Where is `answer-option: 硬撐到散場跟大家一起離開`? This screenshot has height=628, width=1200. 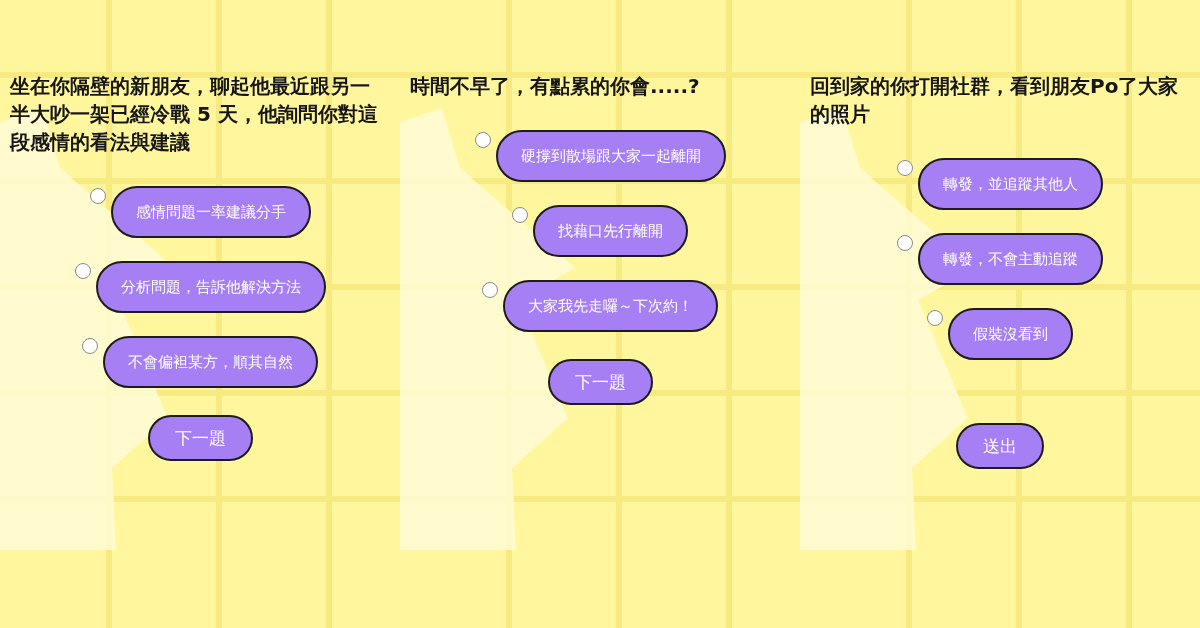
answer-option: 硬撐到散場跟大家一起離開 is located at coordinates (610, 156).